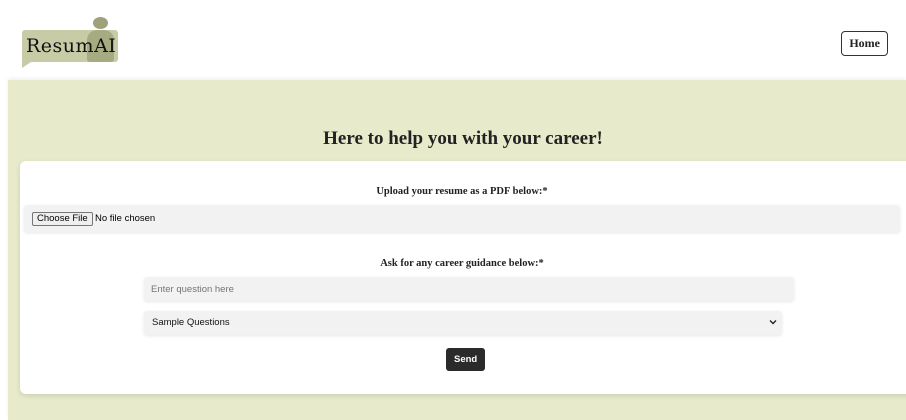  What do you see at coordinates (463, 138) in the screenshot?
I see `page-title: Here to help you with your career!` at bounding box center [463, 138].